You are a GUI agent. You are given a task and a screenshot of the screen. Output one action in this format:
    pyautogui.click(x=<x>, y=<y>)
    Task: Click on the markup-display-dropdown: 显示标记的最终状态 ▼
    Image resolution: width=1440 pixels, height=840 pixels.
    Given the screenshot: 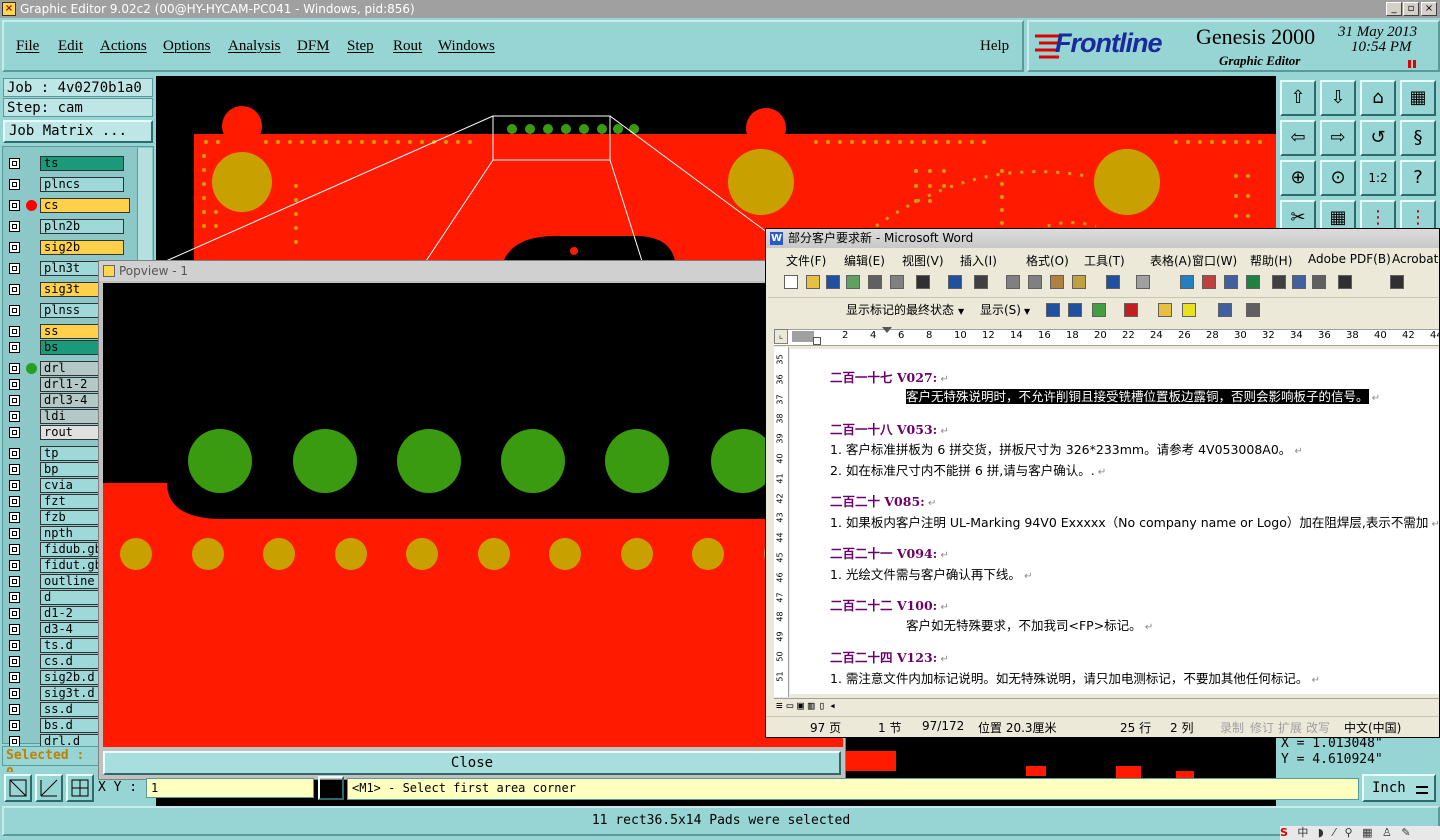 What is the action you would take?
    pyautogui.click(x=911, y=310)
    